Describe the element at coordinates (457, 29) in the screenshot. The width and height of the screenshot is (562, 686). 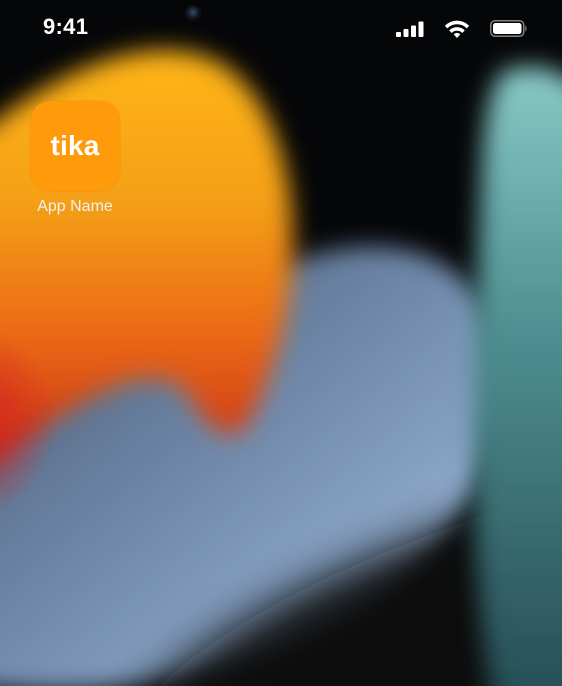
I see `wifi-icon` at that location.